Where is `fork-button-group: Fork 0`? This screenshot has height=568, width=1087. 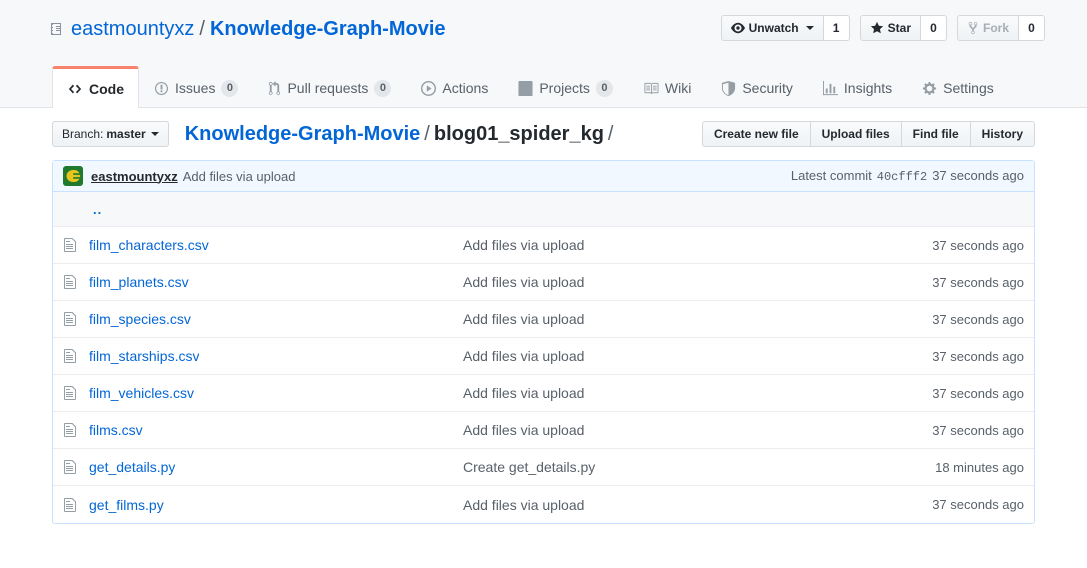
fork-button-group: Fork 0 is located at coordinates (1000, 28).